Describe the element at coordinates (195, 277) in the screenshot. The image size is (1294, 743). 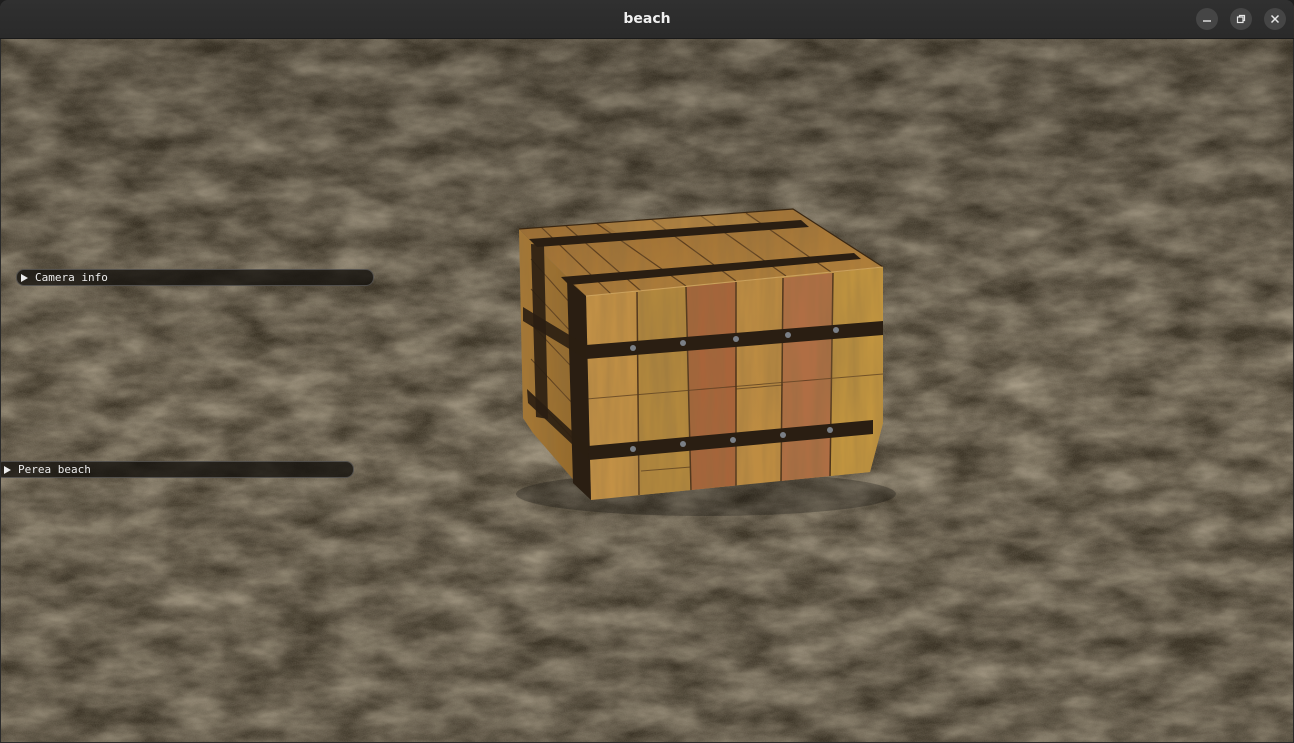
I see `camera-info-header: Camera info` at that location.